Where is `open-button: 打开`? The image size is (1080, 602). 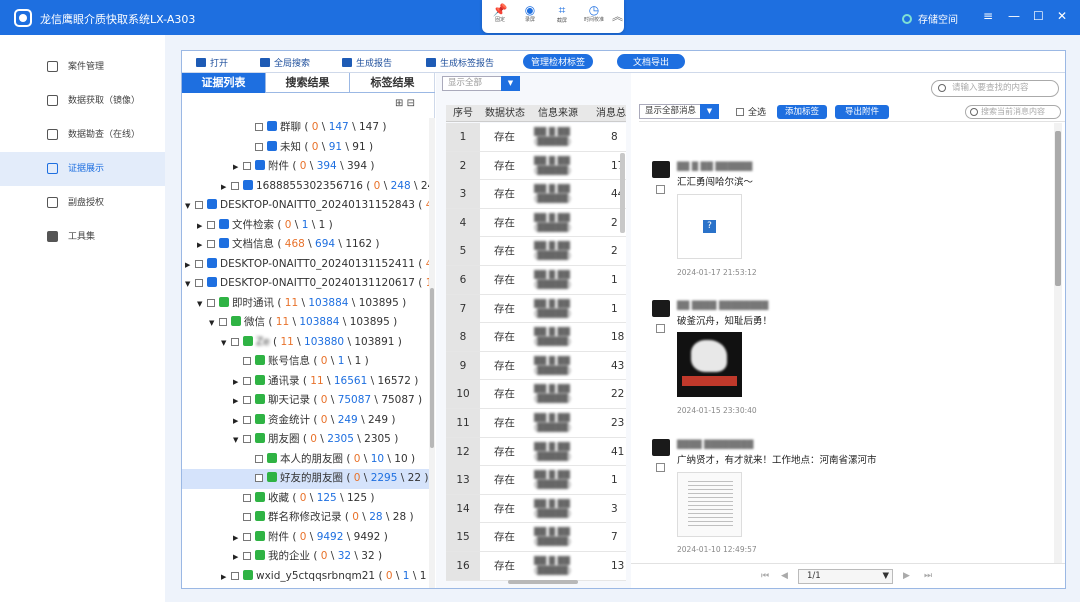 open-button: 打开 is located at coordinates (212, 62).